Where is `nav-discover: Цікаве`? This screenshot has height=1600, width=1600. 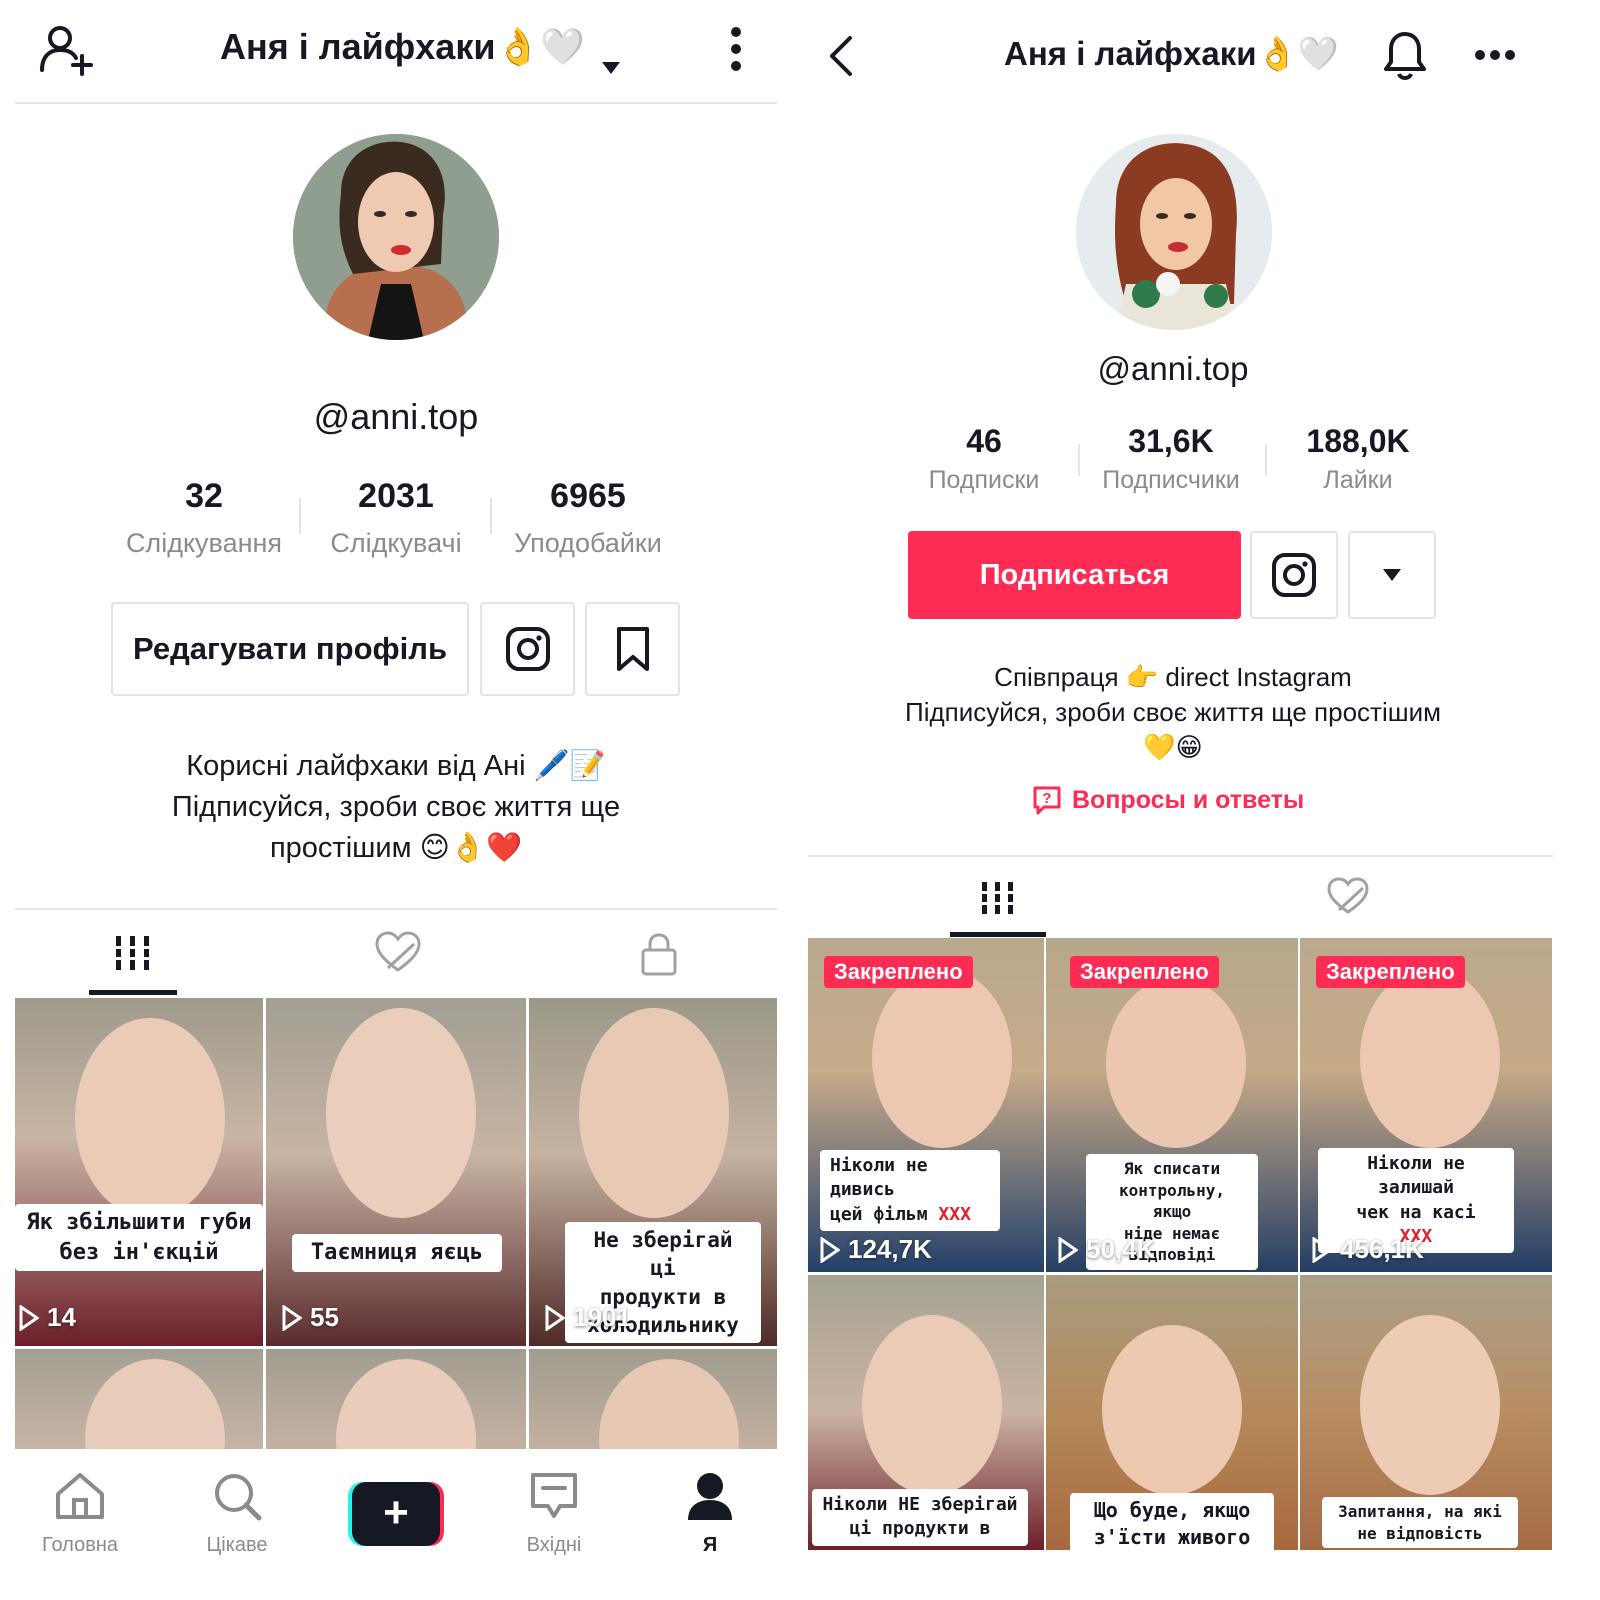
nav-discover: Цікаве is located at coordinates (237, 1515).